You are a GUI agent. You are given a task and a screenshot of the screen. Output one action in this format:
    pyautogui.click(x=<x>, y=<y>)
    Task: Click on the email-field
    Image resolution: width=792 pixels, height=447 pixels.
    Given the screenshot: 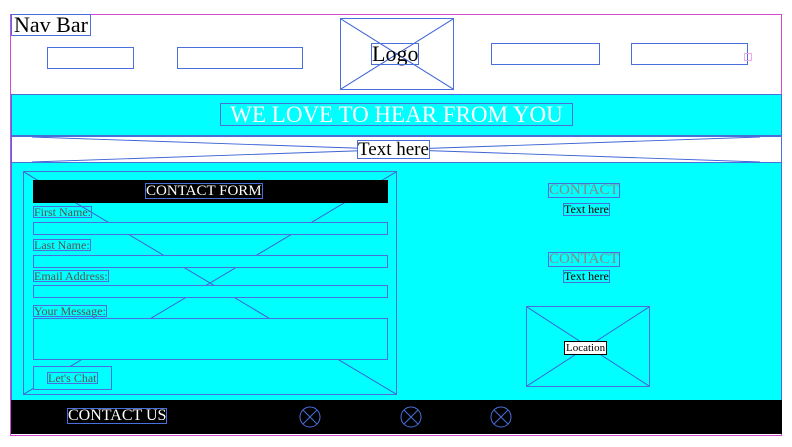 What is the action you would take?
    pyautogui.click(x=210, y=291)
    